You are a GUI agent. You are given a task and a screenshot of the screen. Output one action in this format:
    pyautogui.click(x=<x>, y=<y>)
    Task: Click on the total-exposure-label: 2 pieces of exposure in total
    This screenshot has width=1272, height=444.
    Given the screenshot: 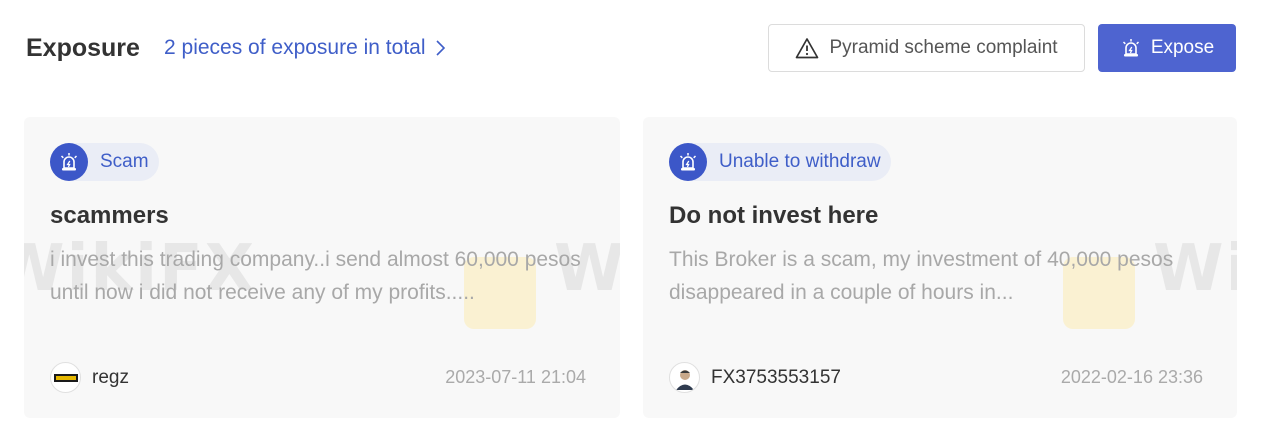 What is the action you would take?
    pyautogui.click(x=295, y=47)
    